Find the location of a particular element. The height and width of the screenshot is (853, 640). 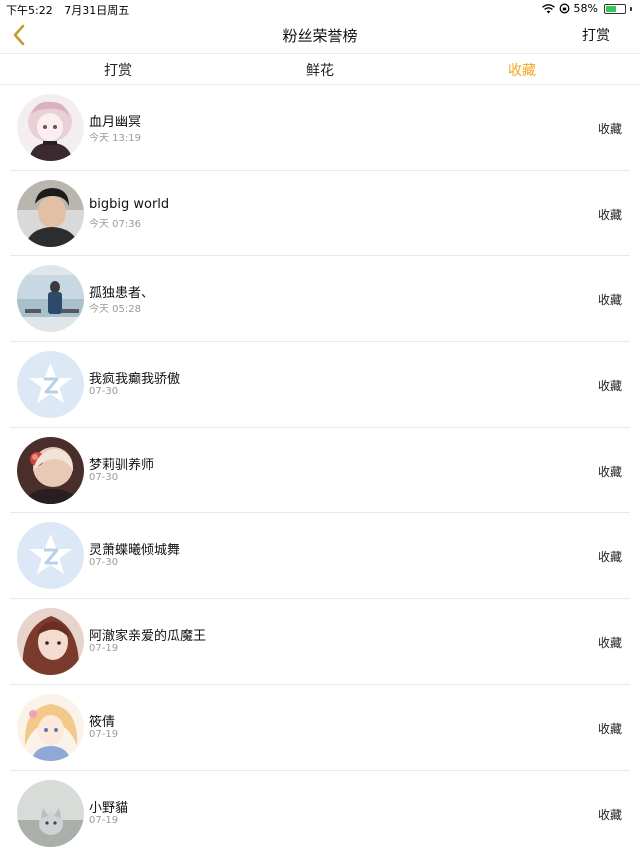

list-item: 阿澈家亲爱的瓜魔王 07-19 收藏 is located at coordinates (320, 642).